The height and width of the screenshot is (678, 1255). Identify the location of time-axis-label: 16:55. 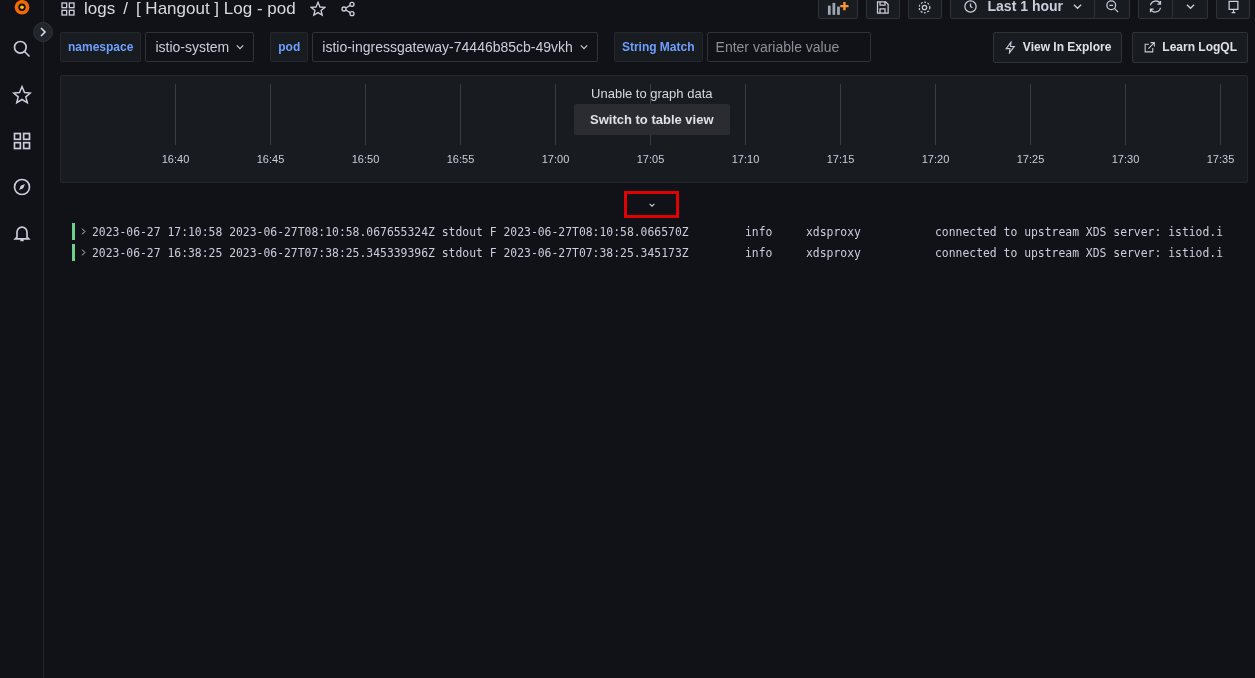
(460, 159).